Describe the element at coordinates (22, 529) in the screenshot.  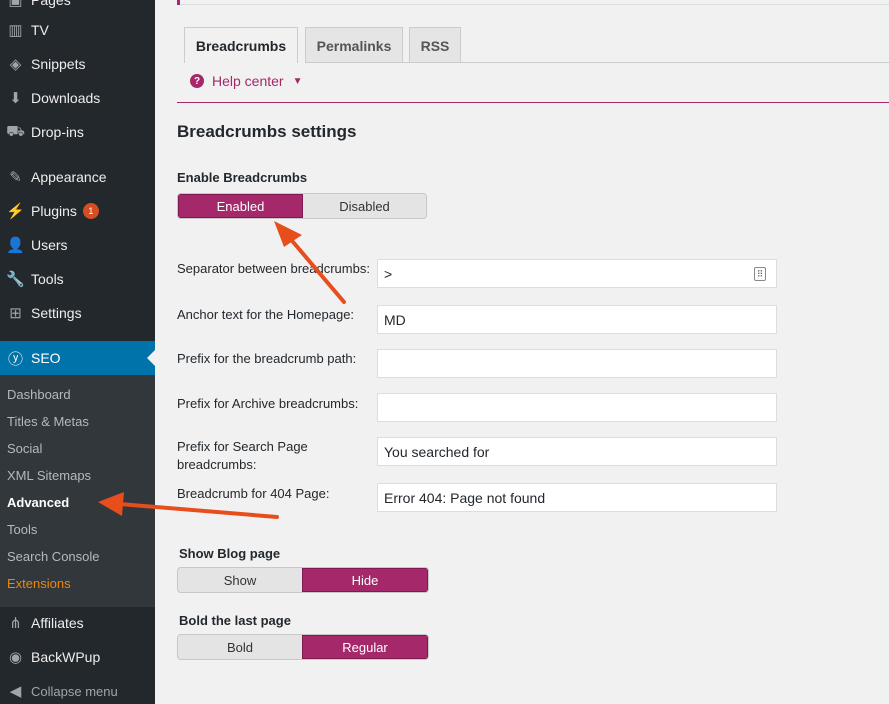
I see `submenu-tools: Tools` at that location.